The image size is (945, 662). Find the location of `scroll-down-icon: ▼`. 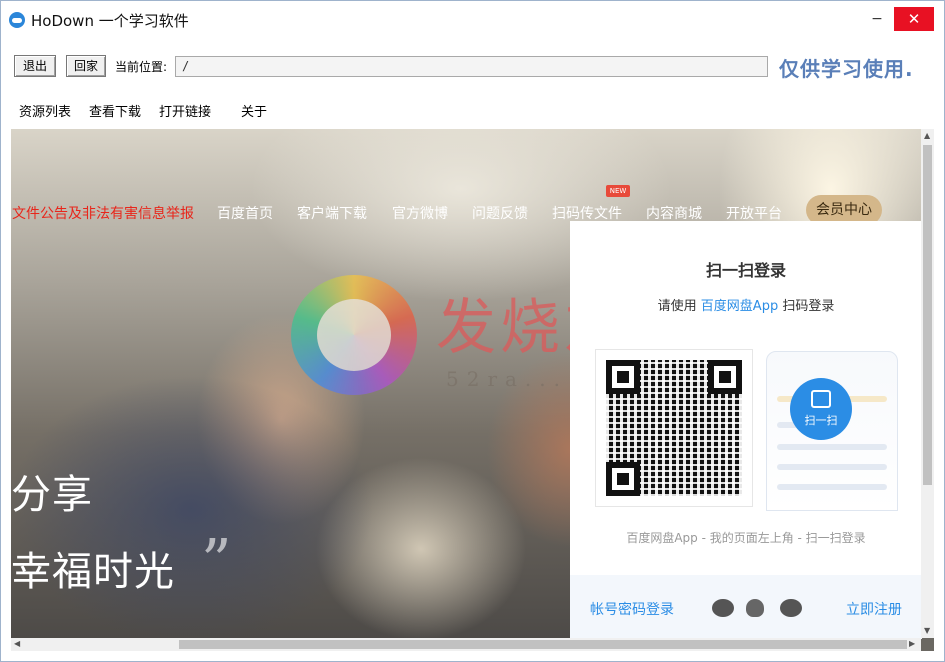

scroll-down-icon: ▼ is located at coordinates (927, 630).